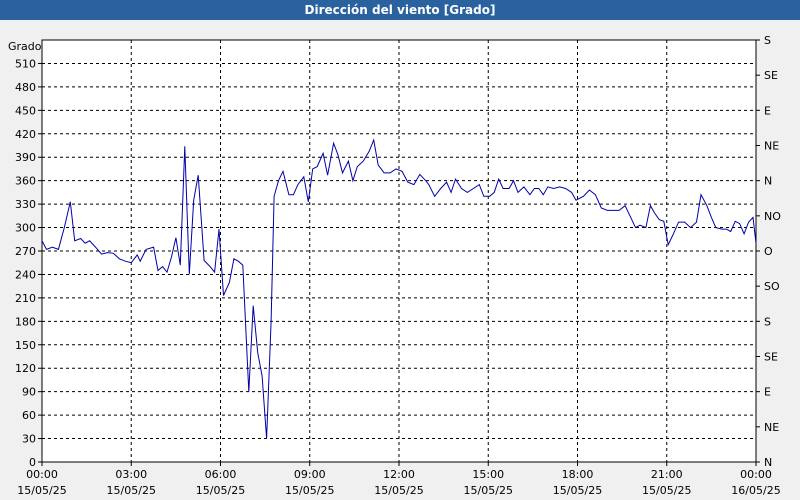 This screenshot has width=800, height=500. I want to click on y-tick-label: 180, so click(25, 321).